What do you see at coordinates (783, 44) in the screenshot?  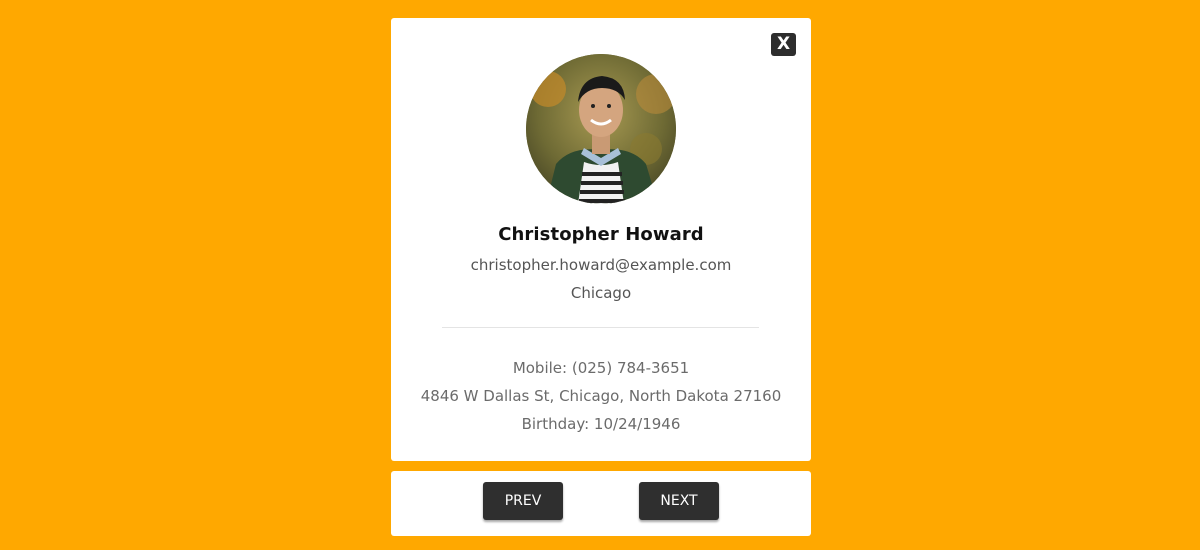 I see `close-button: X` at bounding box center [783, 44].